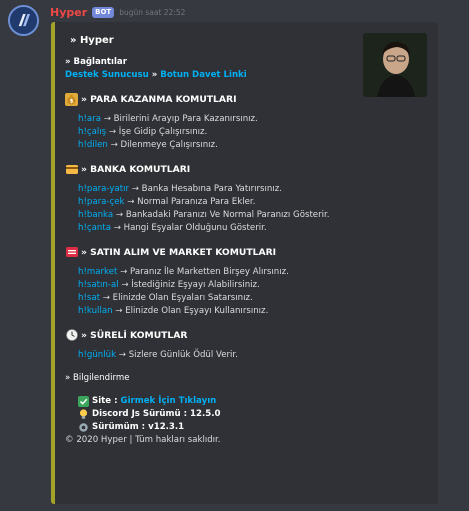 The height and width of the screenshot is (511, 469). What do you see at coordinates (218, 427) in the screenshot?
I see `info-version-row: Sürümüm : v12.3.1` at bounding box center [218, 427].